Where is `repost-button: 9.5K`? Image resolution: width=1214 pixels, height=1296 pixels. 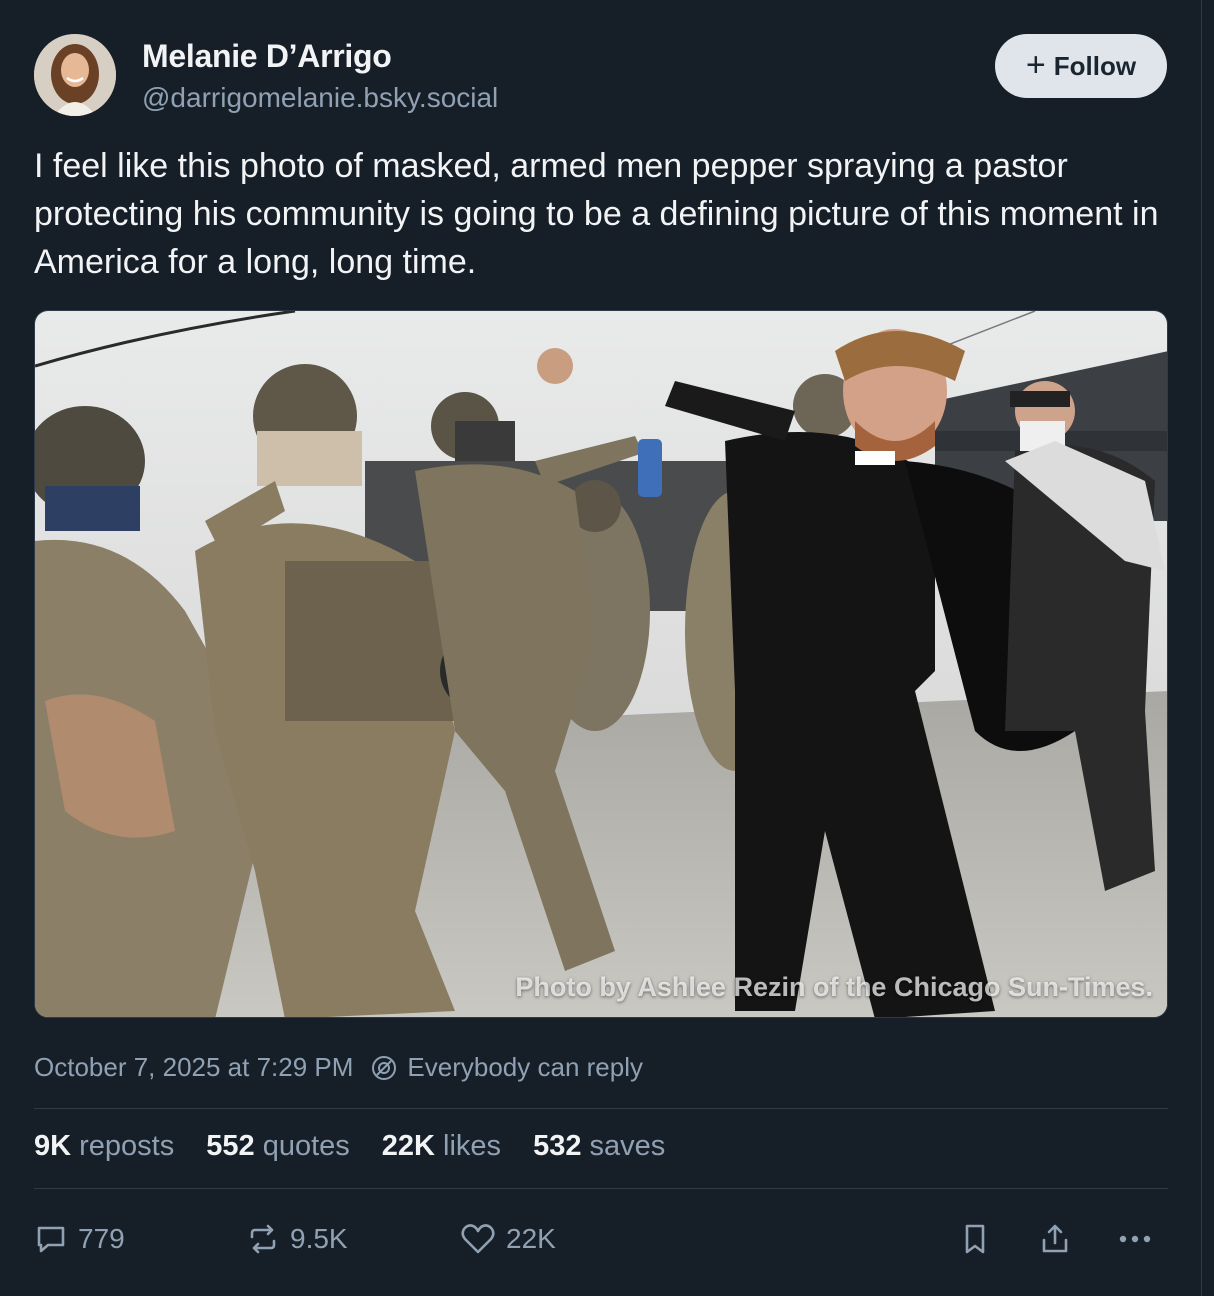 repost-button: 9.5K is located at coordinates (297, 1239).